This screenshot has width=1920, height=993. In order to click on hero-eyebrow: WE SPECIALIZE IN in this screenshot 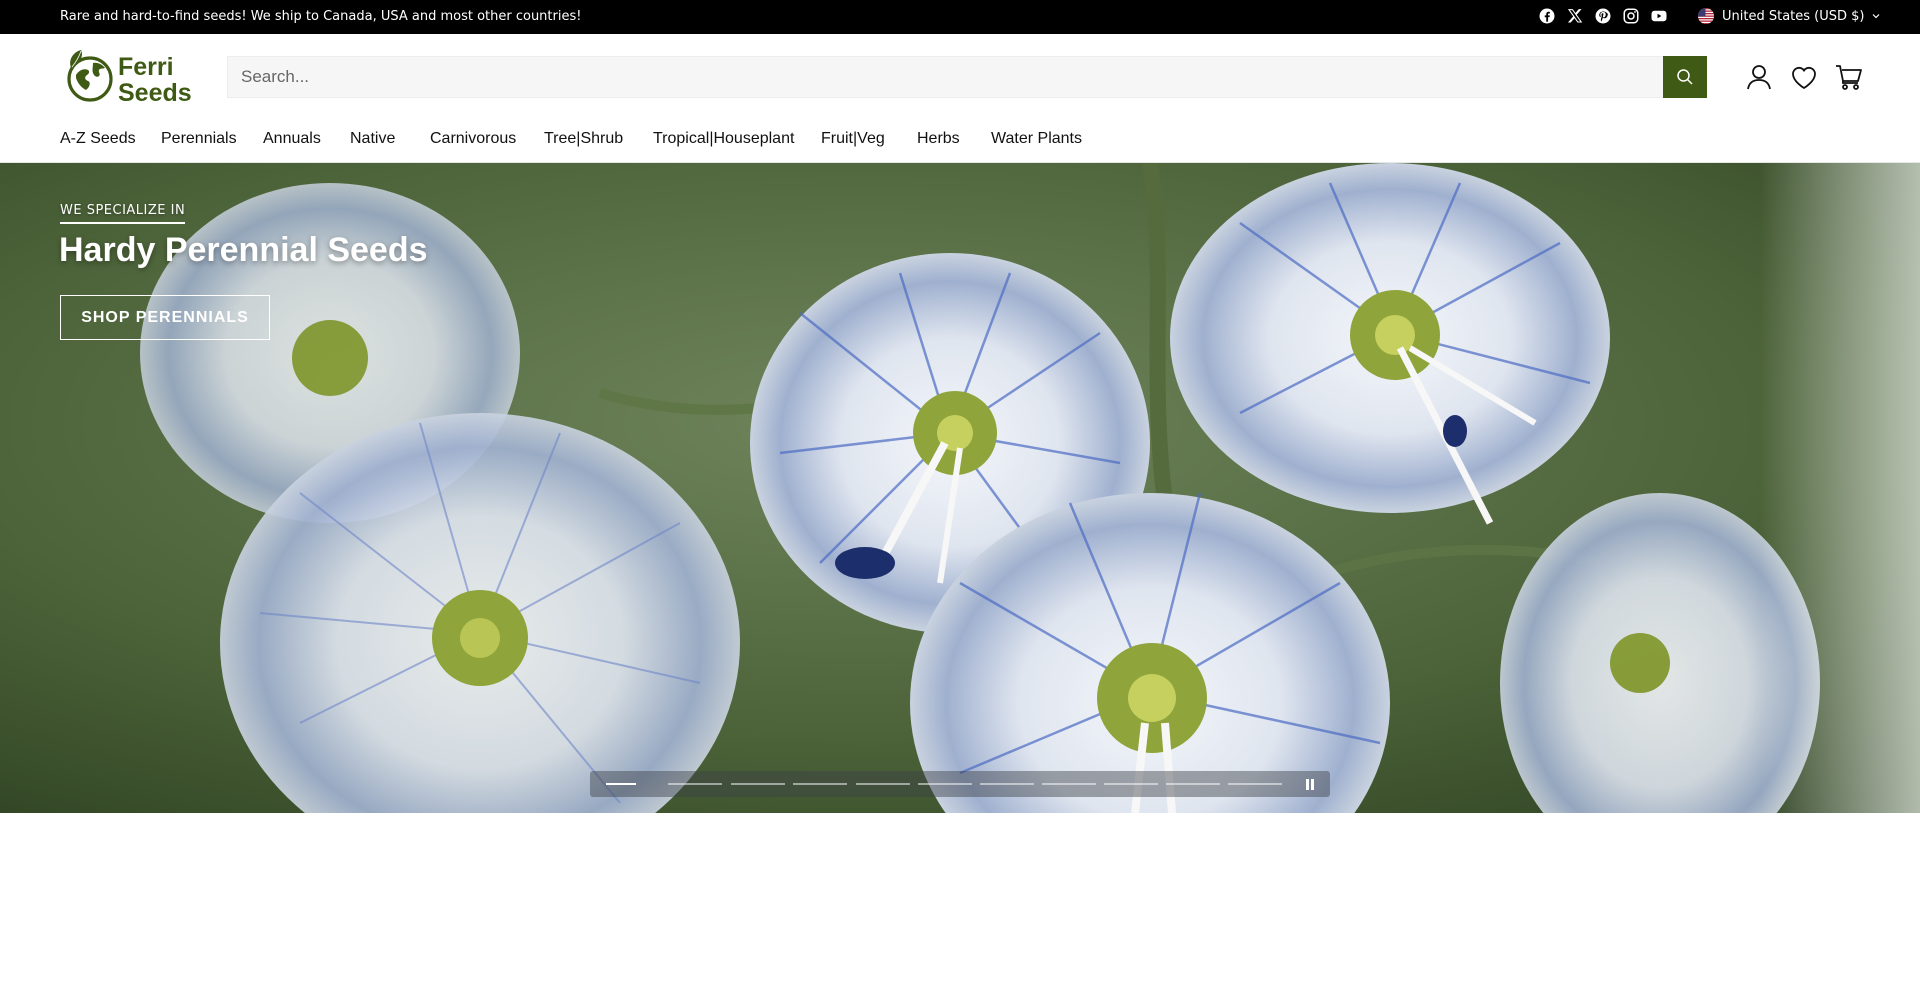, I will do `click(123, 213)`.